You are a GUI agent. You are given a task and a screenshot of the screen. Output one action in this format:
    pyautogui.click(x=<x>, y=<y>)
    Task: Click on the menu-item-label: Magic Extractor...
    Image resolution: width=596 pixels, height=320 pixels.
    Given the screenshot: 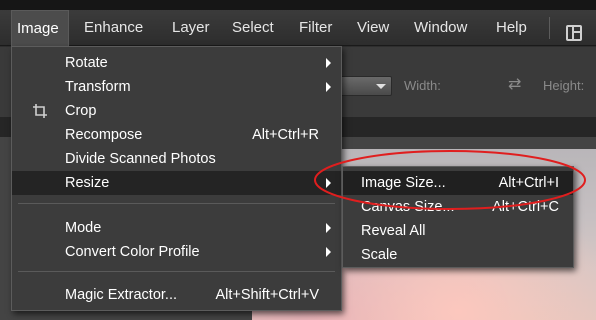 What is the action you would take?
    pyautogui.click(x=121, y=295)
    